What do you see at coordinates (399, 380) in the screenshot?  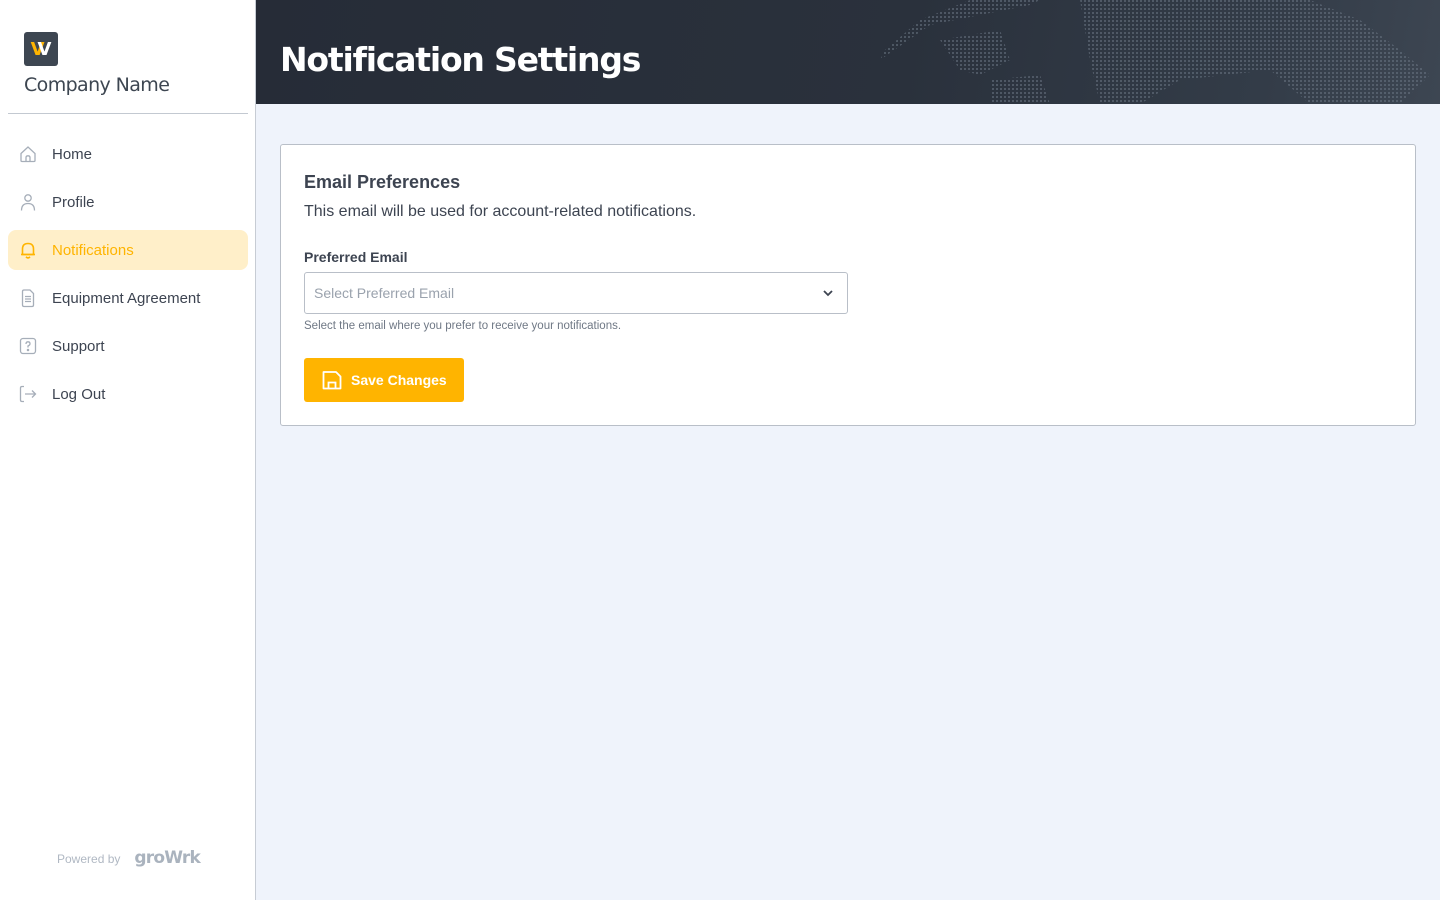 I see `save-changes-label: Save Changes` at bounding box center [399, 380].